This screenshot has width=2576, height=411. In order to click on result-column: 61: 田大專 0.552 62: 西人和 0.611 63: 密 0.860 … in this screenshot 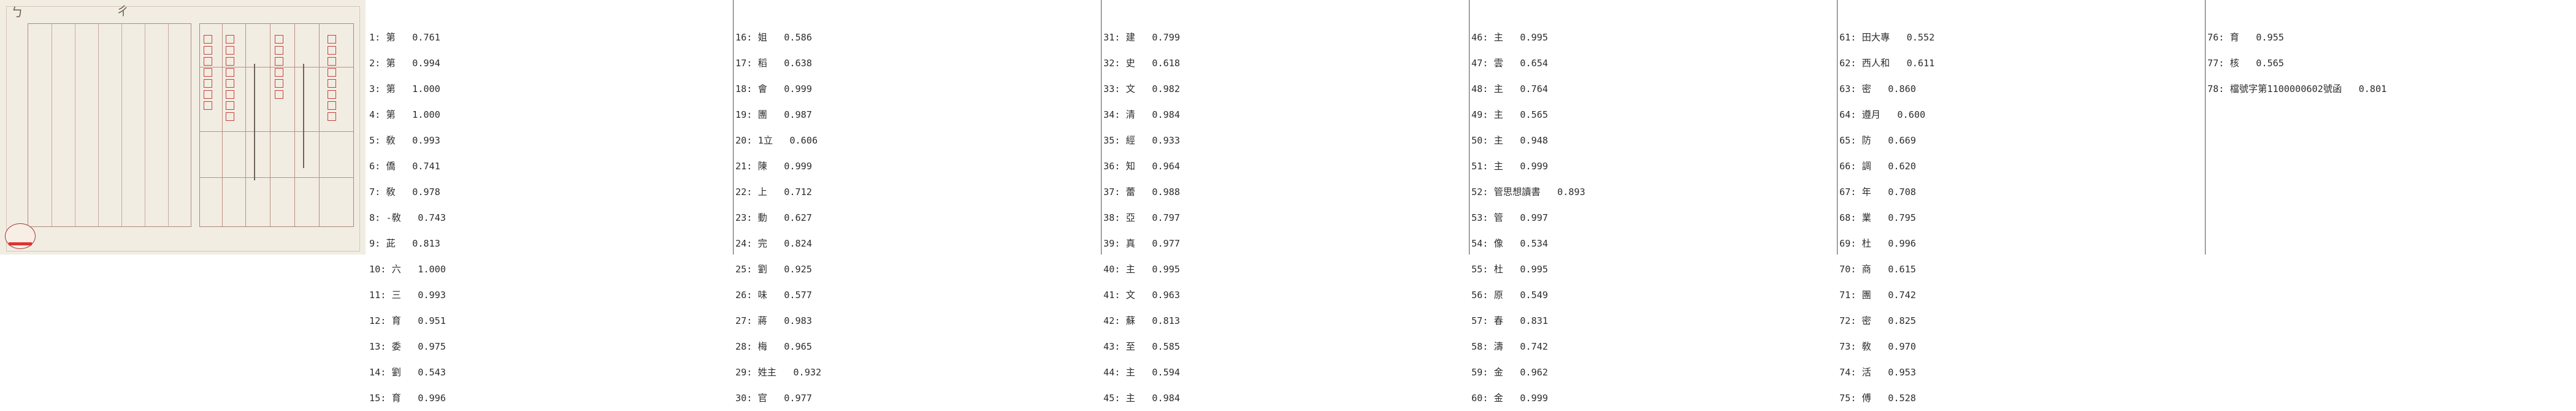, I will do `click(1886, 213)`.